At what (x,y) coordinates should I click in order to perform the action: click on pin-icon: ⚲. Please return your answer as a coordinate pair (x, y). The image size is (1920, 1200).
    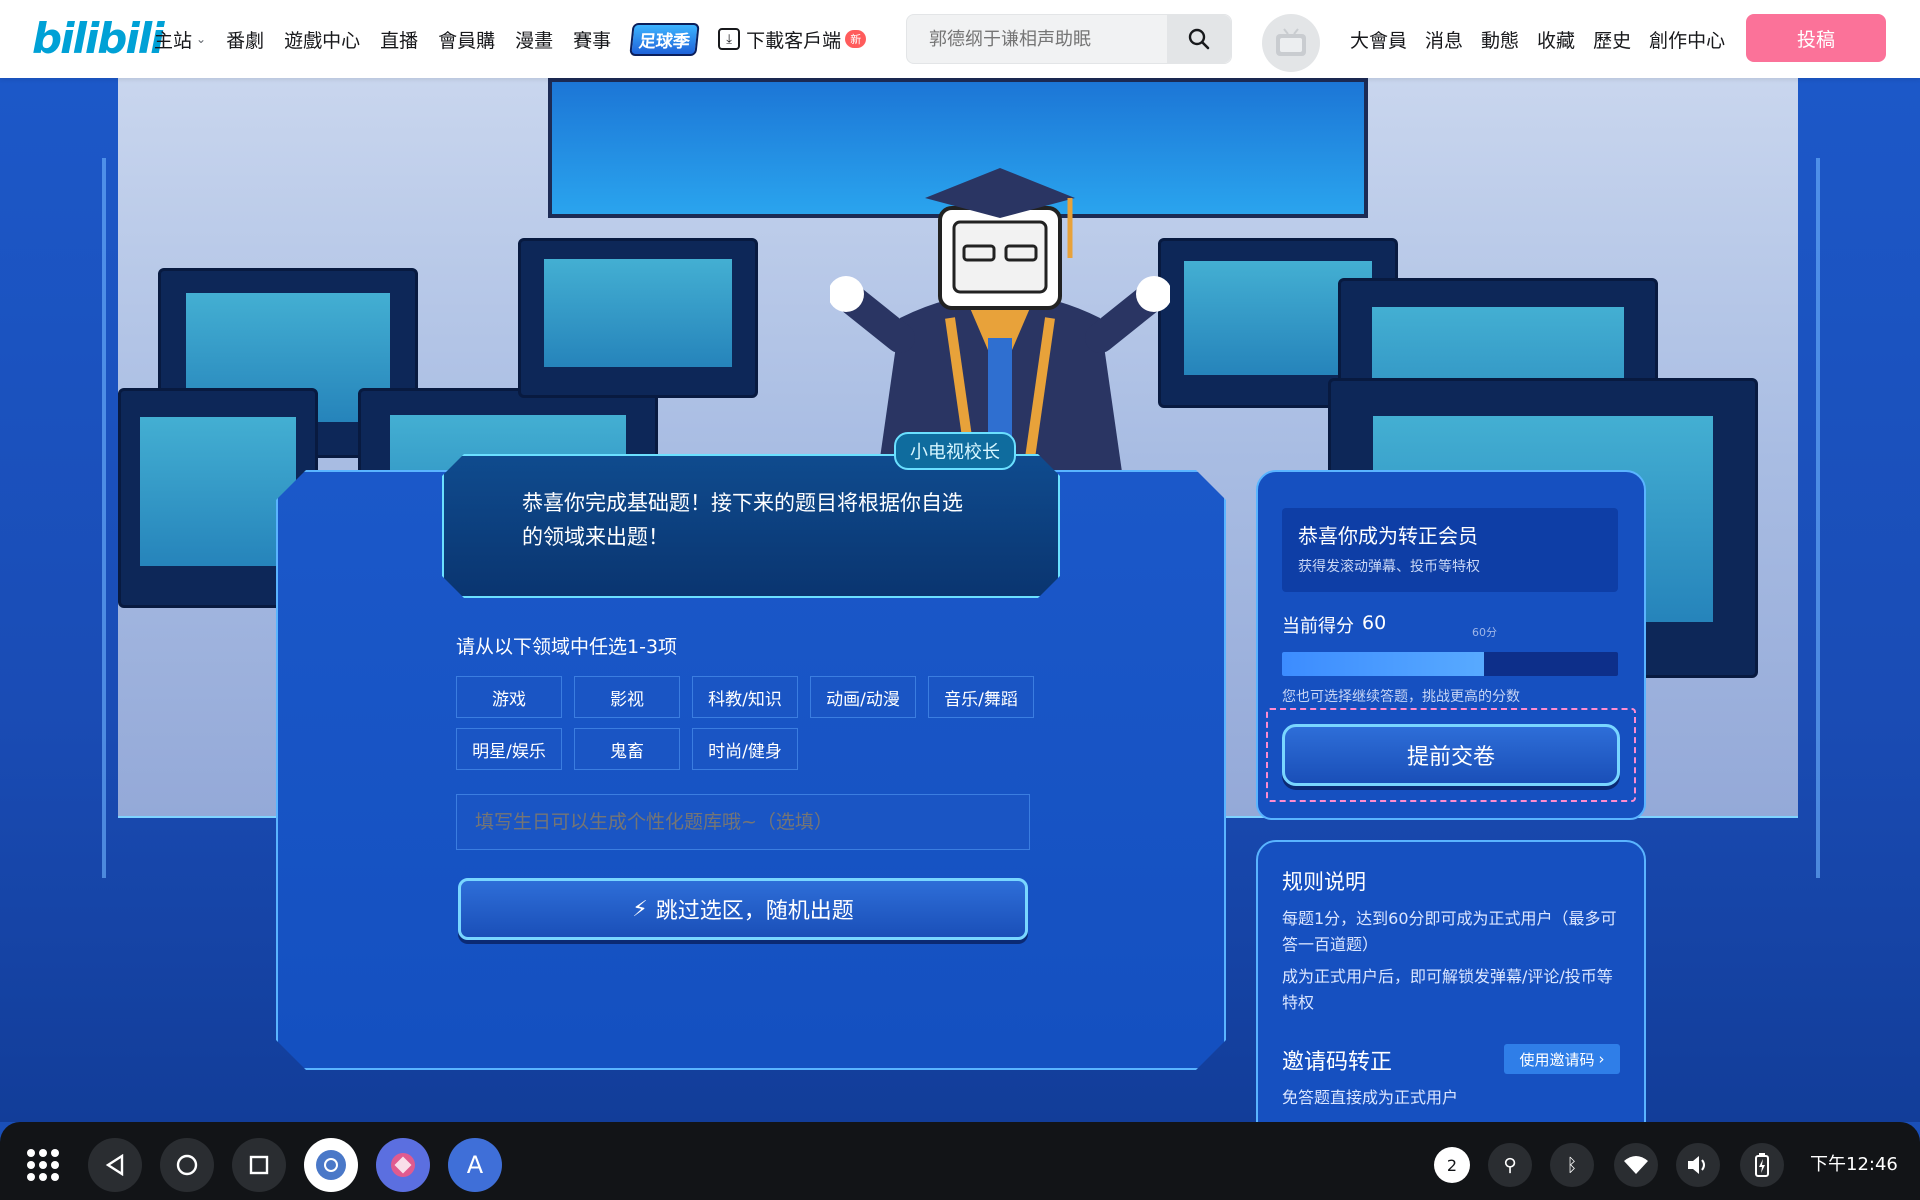
    Looking at the image, I should click on (1510, 1165).